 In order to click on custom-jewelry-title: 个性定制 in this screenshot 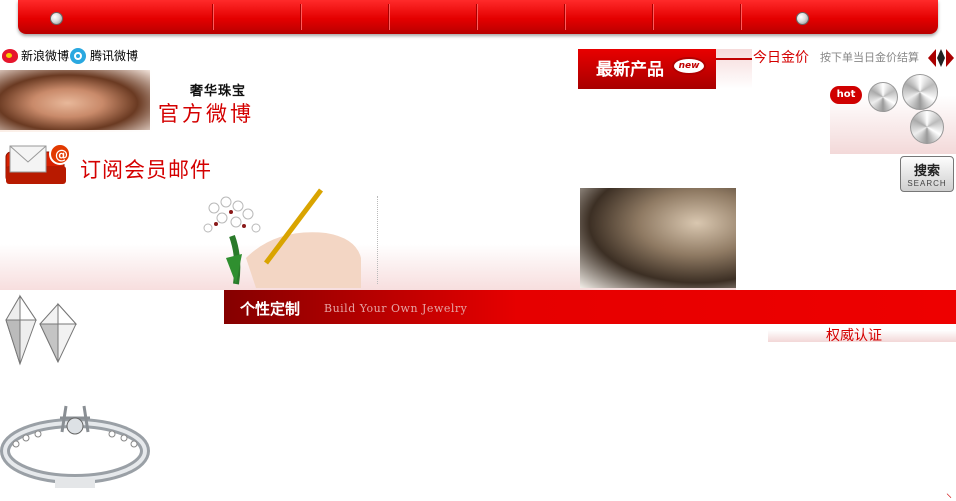, I will do `click(270, 308)`.